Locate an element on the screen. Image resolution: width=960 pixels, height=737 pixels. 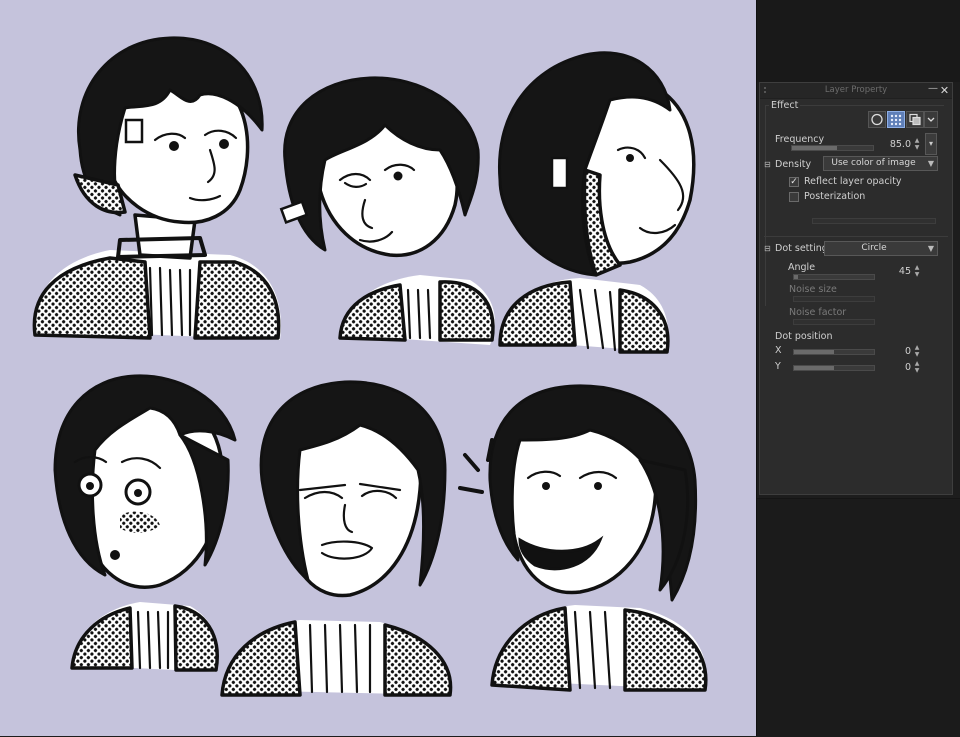
posterization-label: Posterization is located at coordinates (835, 196).